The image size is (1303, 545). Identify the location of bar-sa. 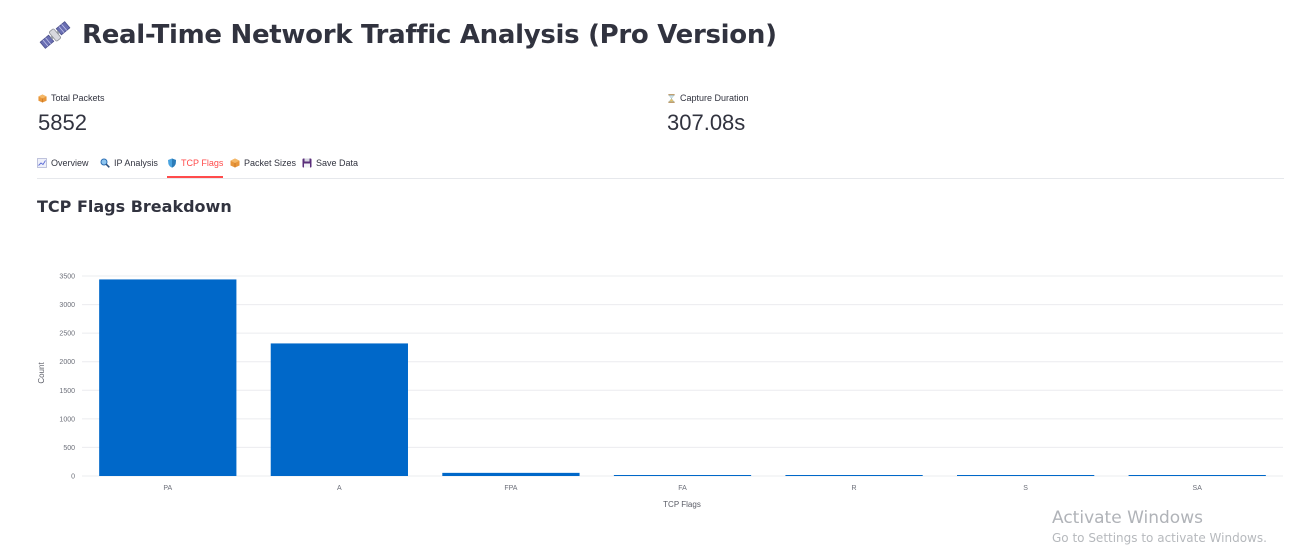
(1197, 475).